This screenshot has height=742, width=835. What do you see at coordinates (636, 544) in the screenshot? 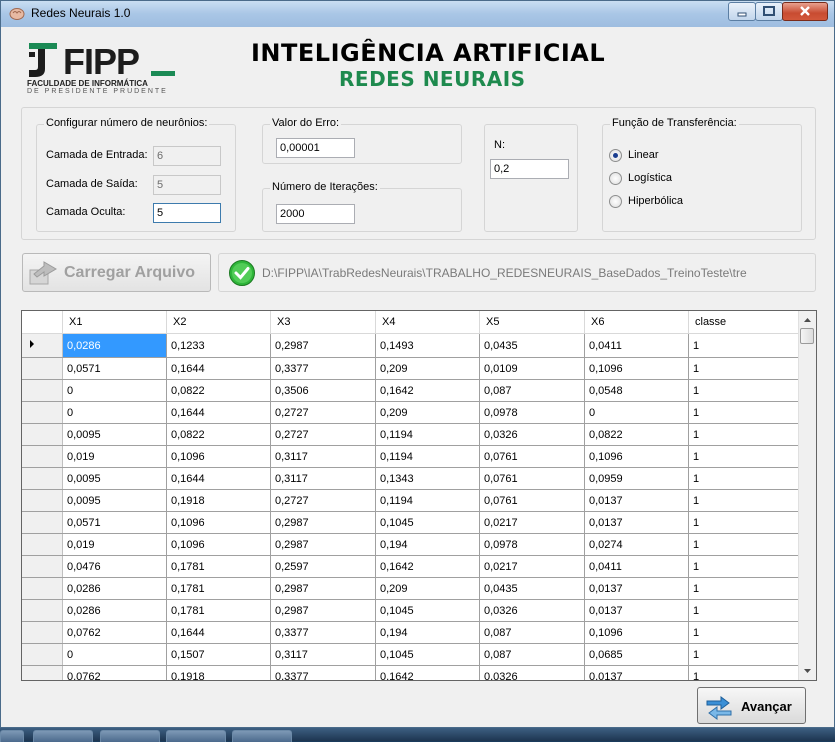
I see `table-cell: 0,0274` at bounding box center [636, 544].